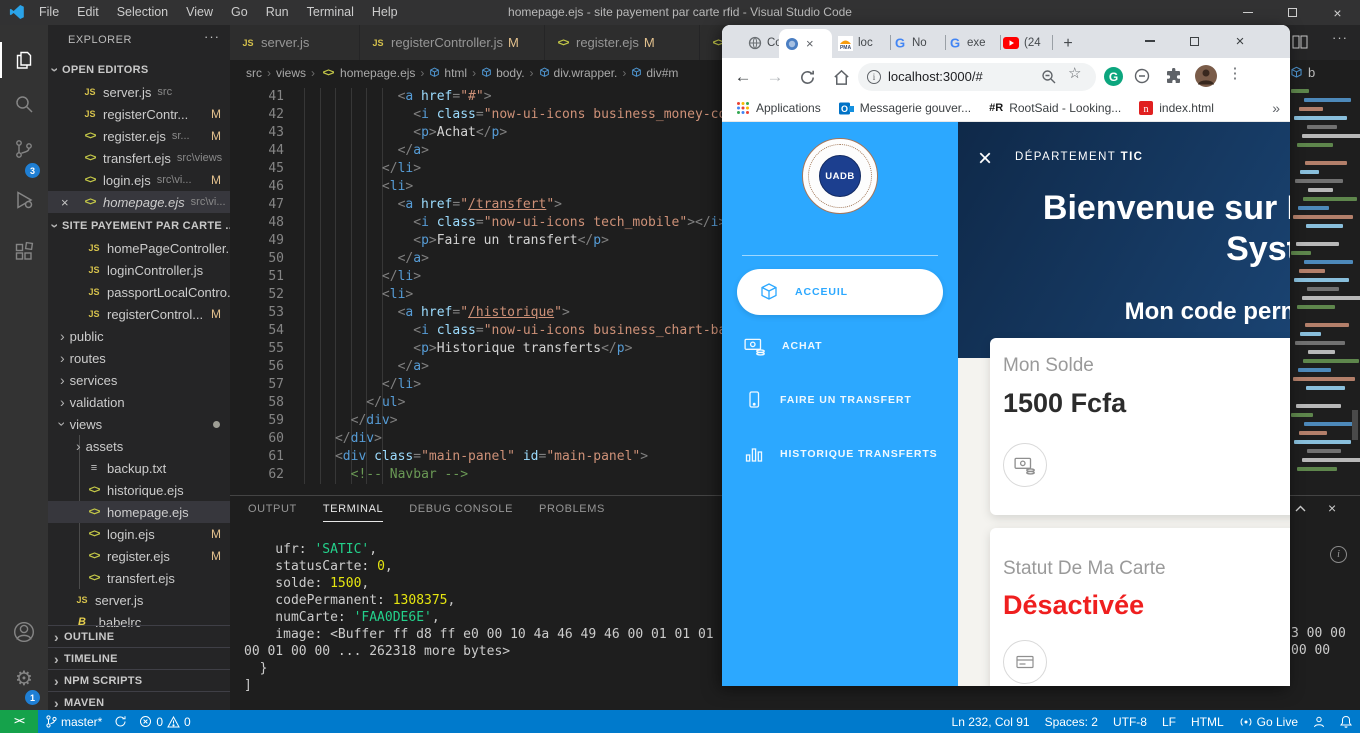 Image resolution: width=1360 pixels, height=733 pixels. Describe the element at coordinates (139, 446) in the screenshot. I see `folder-assets: › assets` at that location.